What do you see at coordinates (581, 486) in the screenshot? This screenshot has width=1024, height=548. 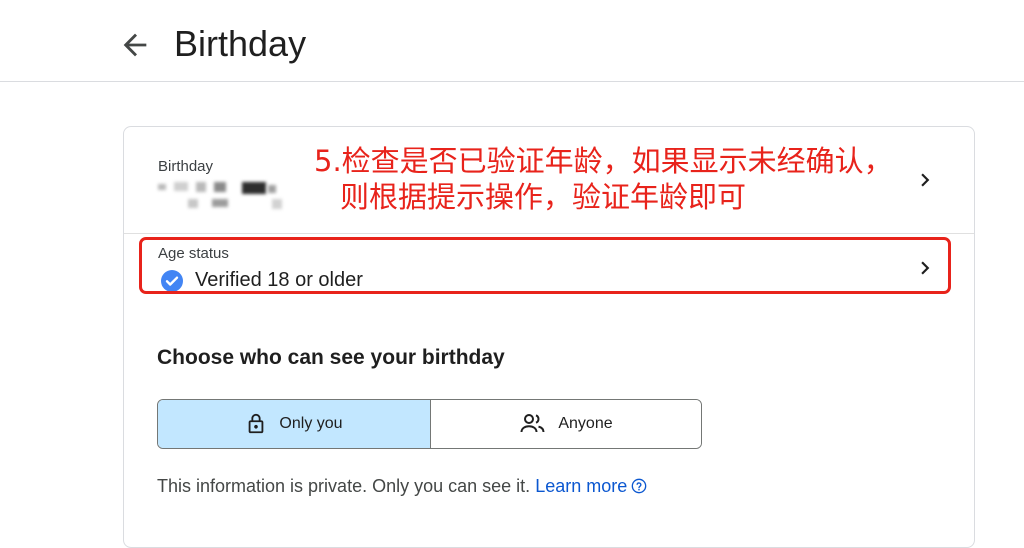 I see `learn-more-link: Learn more` at bounding box center [581, 486].